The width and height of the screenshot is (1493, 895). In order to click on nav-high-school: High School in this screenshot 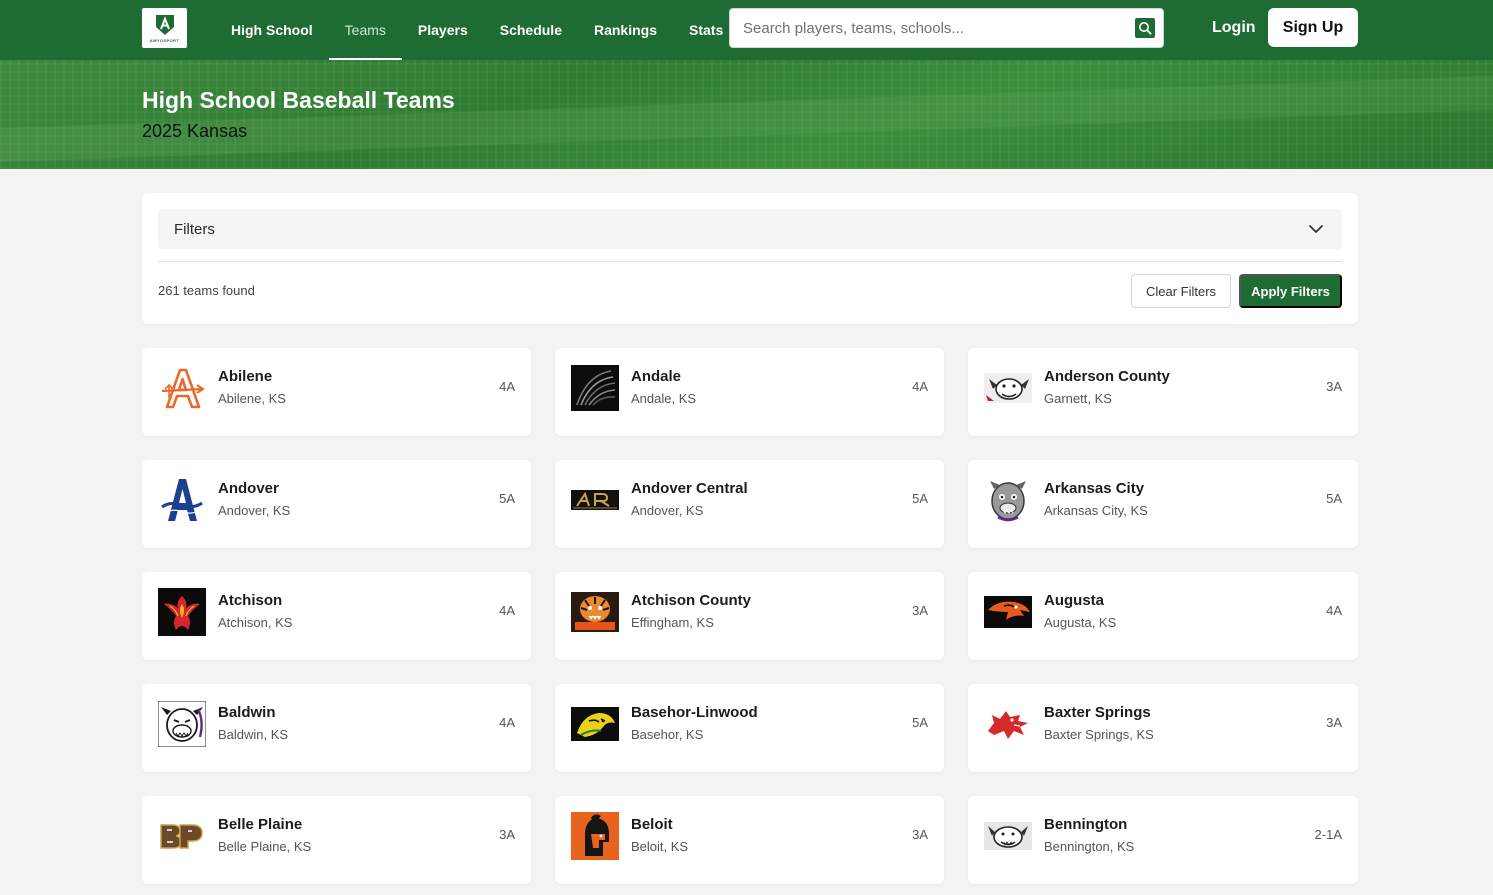, I will do `click(272, 30)`.